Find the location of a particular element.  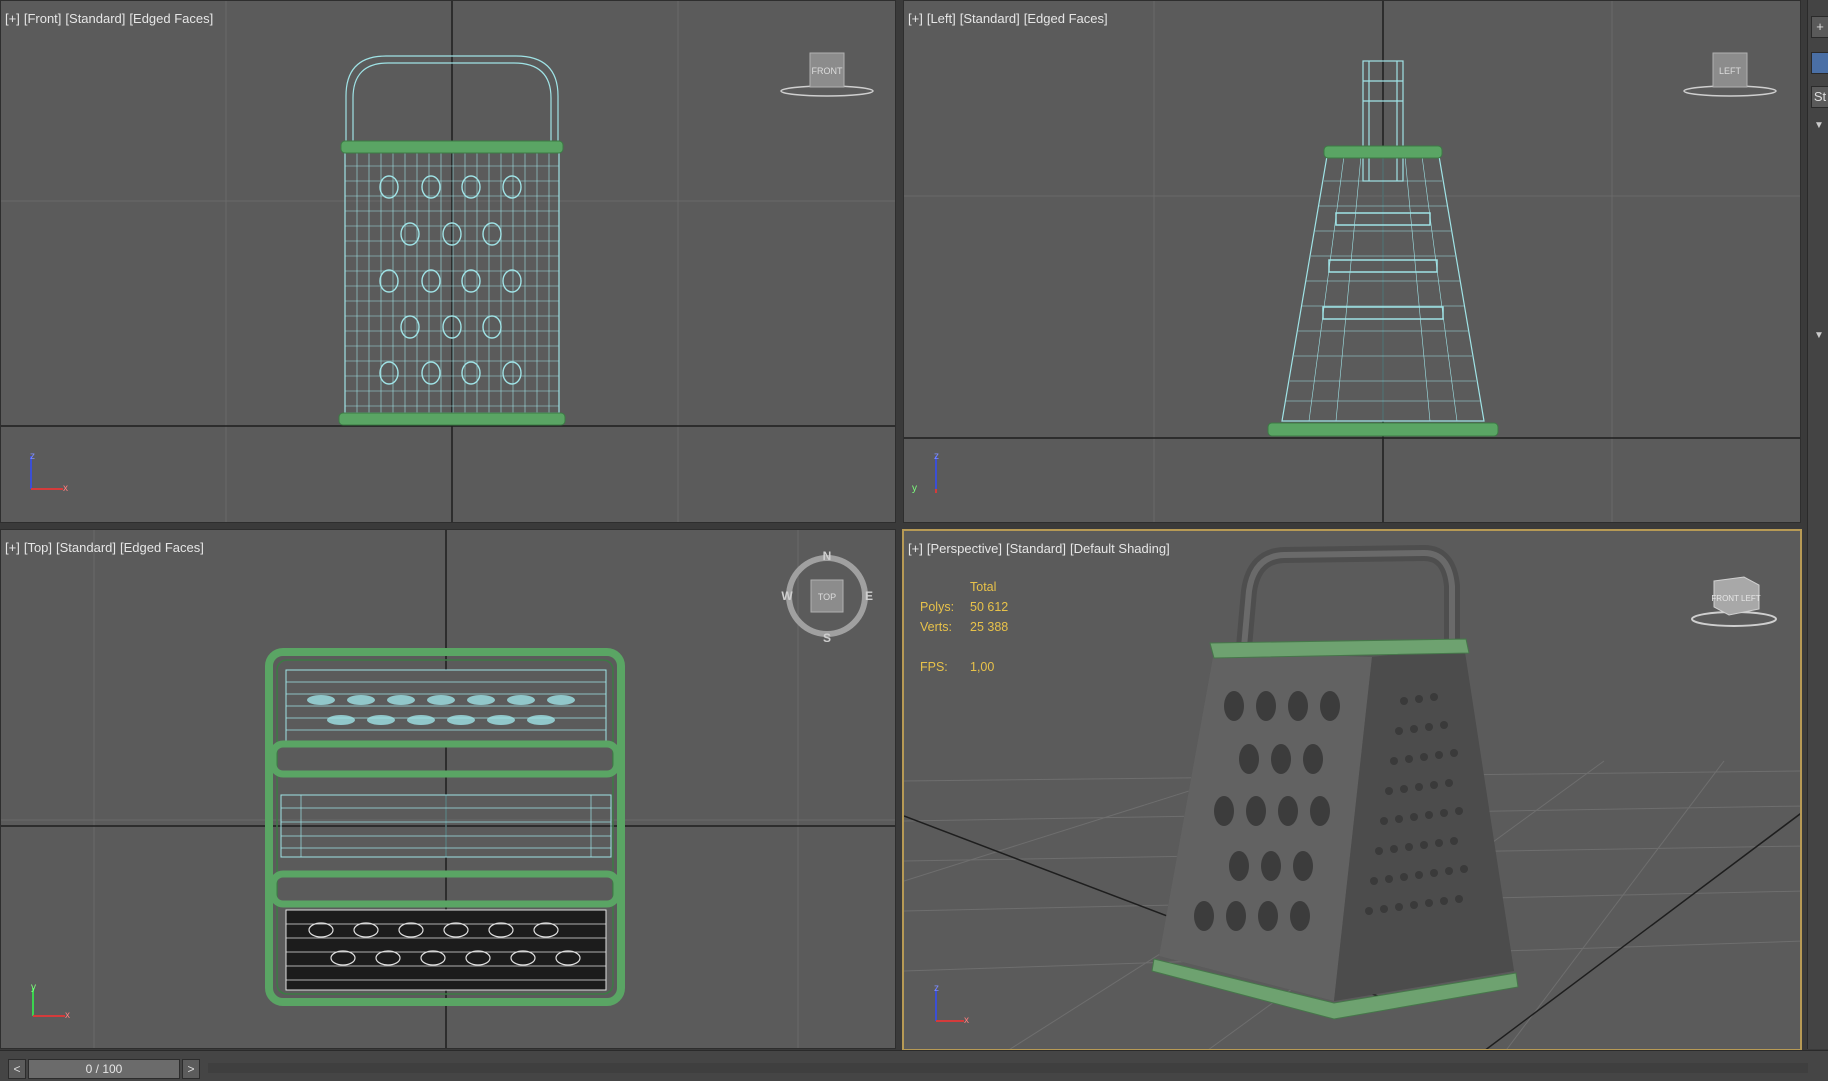

stats-fps-value: 1,00 is located at coordinates (982, 667).